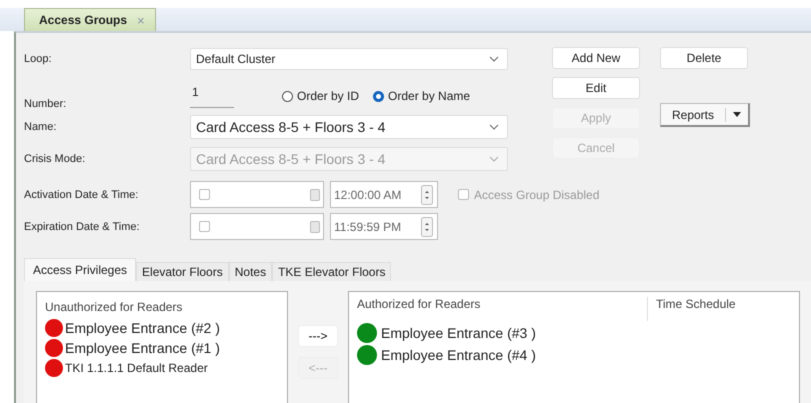 Image resolution: width=811 pixels, height=403 pixels. What do you see at coordinates (114, 307) in the screenshot?
I see `list-heading: Unauthorized for Readers` at bounding box center [114, 307].